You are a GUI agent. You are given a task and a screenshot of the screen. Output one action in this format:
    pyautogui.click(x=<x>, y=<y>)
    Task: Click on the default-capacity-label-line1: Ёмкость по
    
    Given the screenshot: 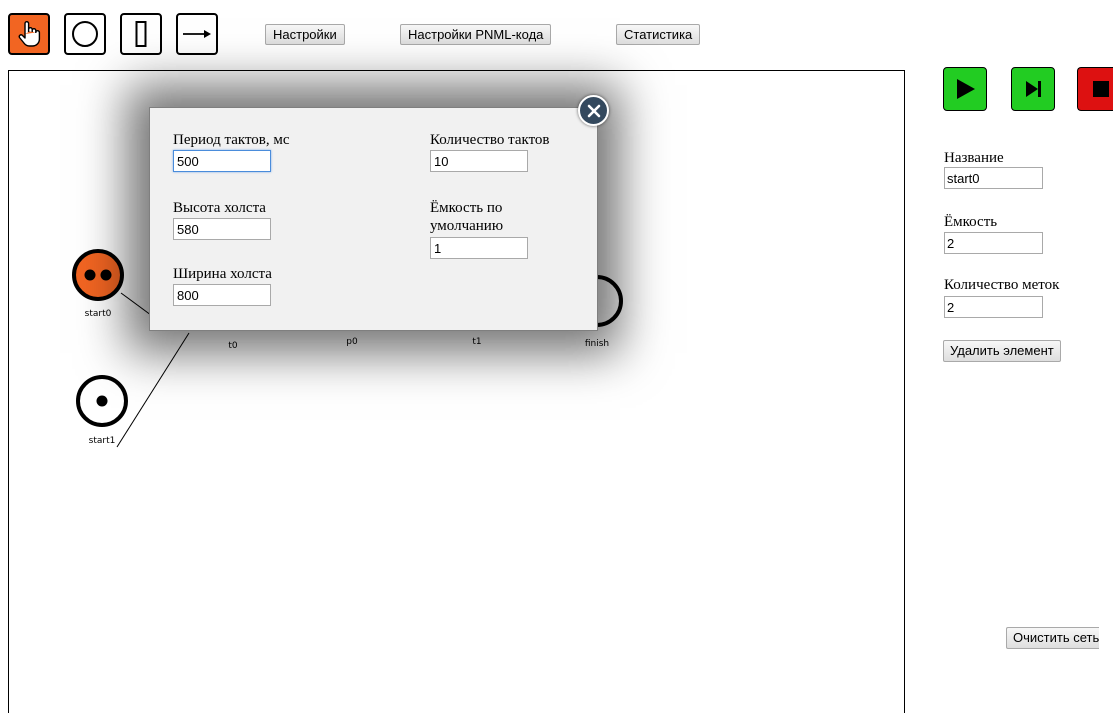 What is the action you would take?
    pyautogui.click(x=466, y=208)
    